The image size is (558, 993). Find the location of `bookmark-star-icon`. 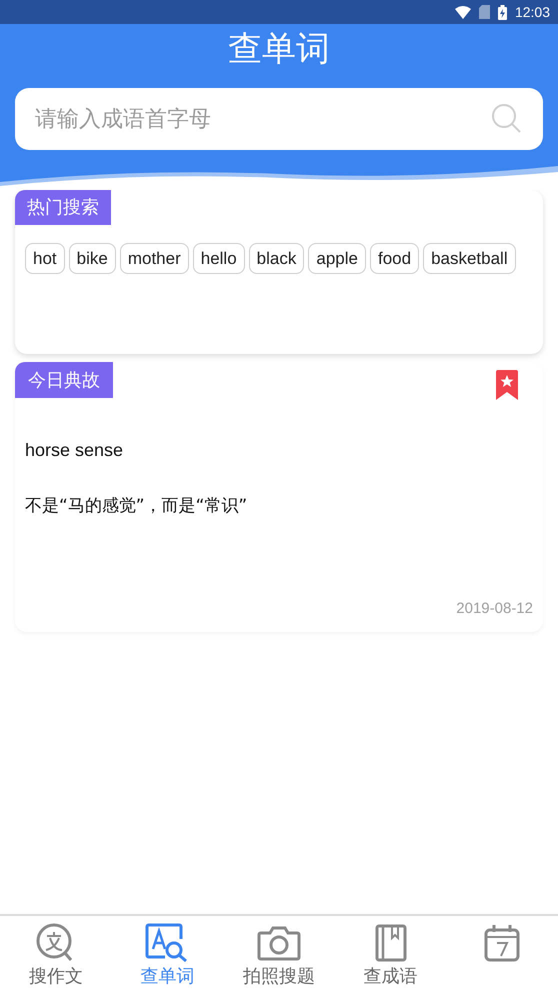

bookmark-star-icon is located at coordinates (507, 385).